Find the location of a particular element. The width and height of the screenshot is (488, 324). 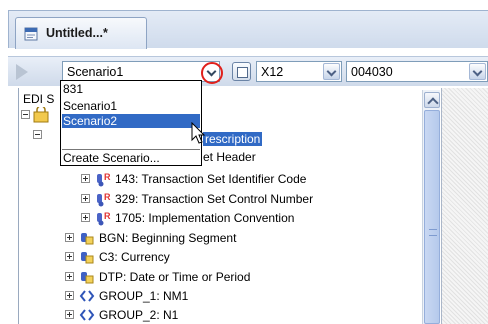

scenario-value: Scenario1 is located at coordinates (95, 72).